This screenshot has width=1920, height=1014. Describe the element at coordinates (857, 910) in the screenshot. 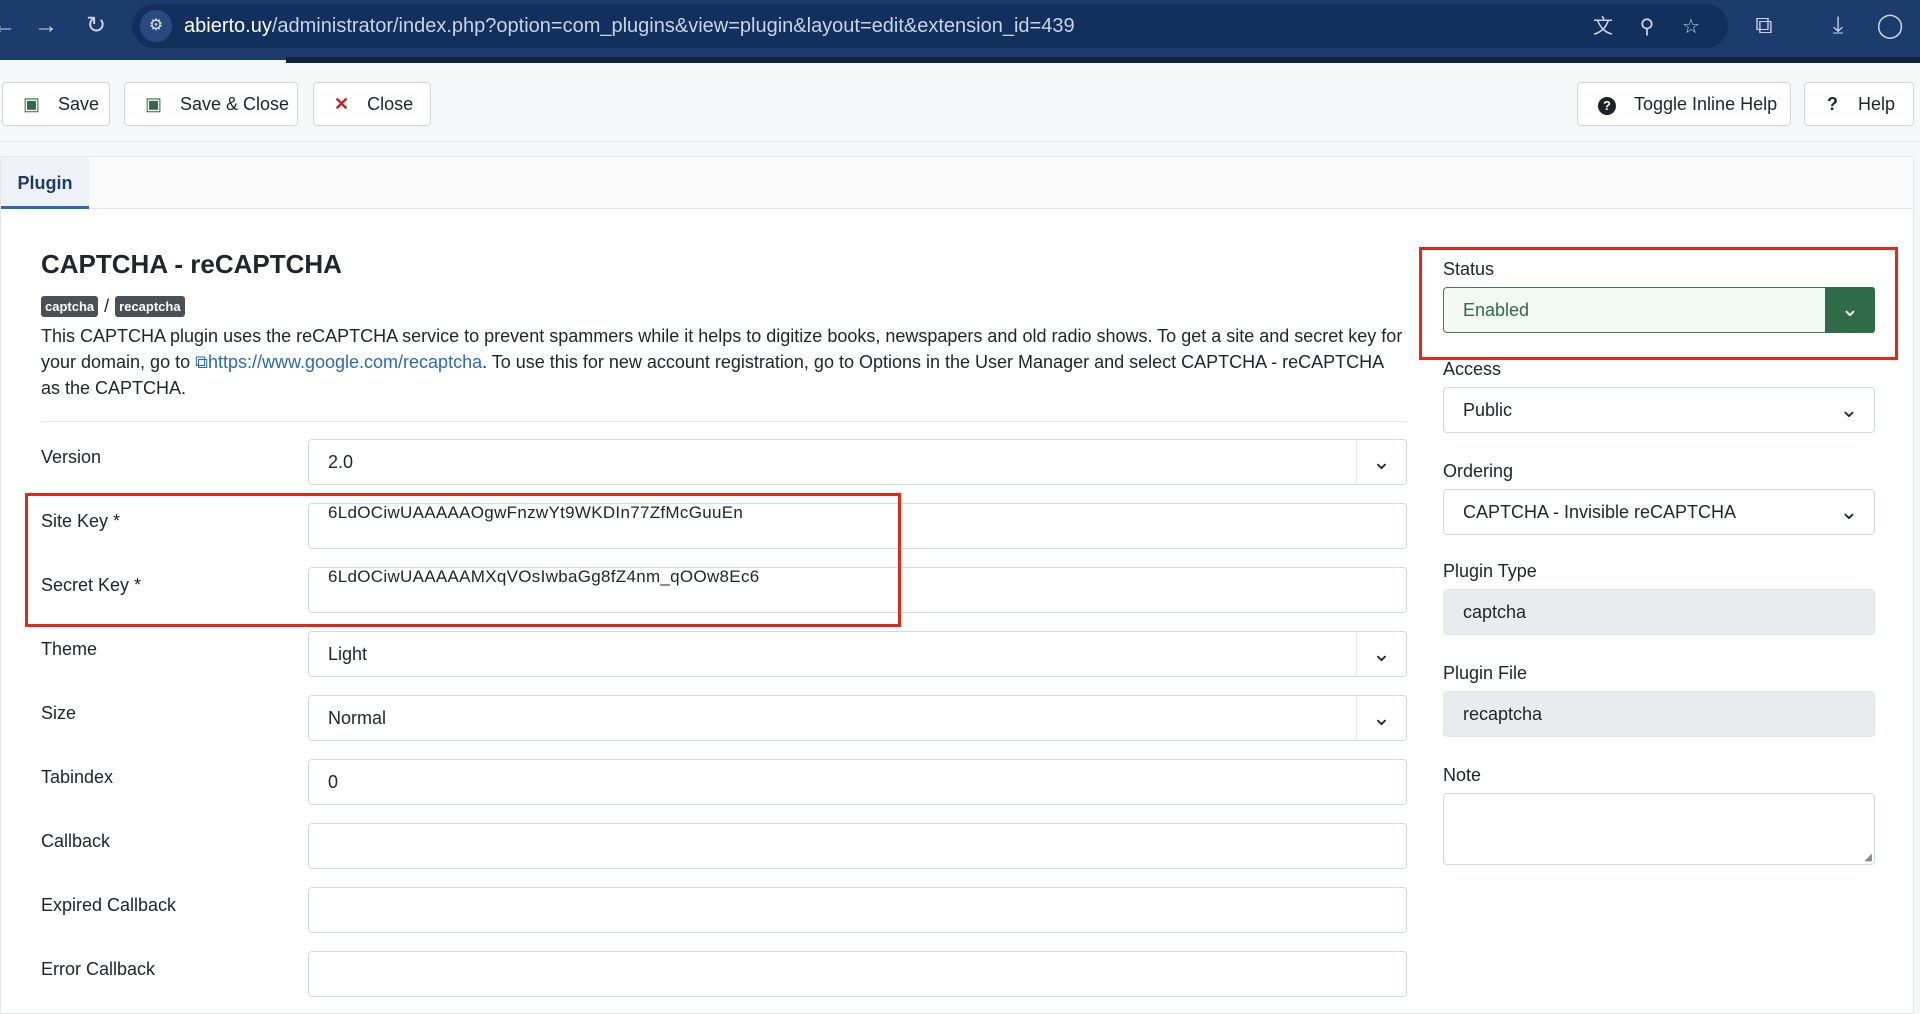

I see `expired-callback-input` at that location.